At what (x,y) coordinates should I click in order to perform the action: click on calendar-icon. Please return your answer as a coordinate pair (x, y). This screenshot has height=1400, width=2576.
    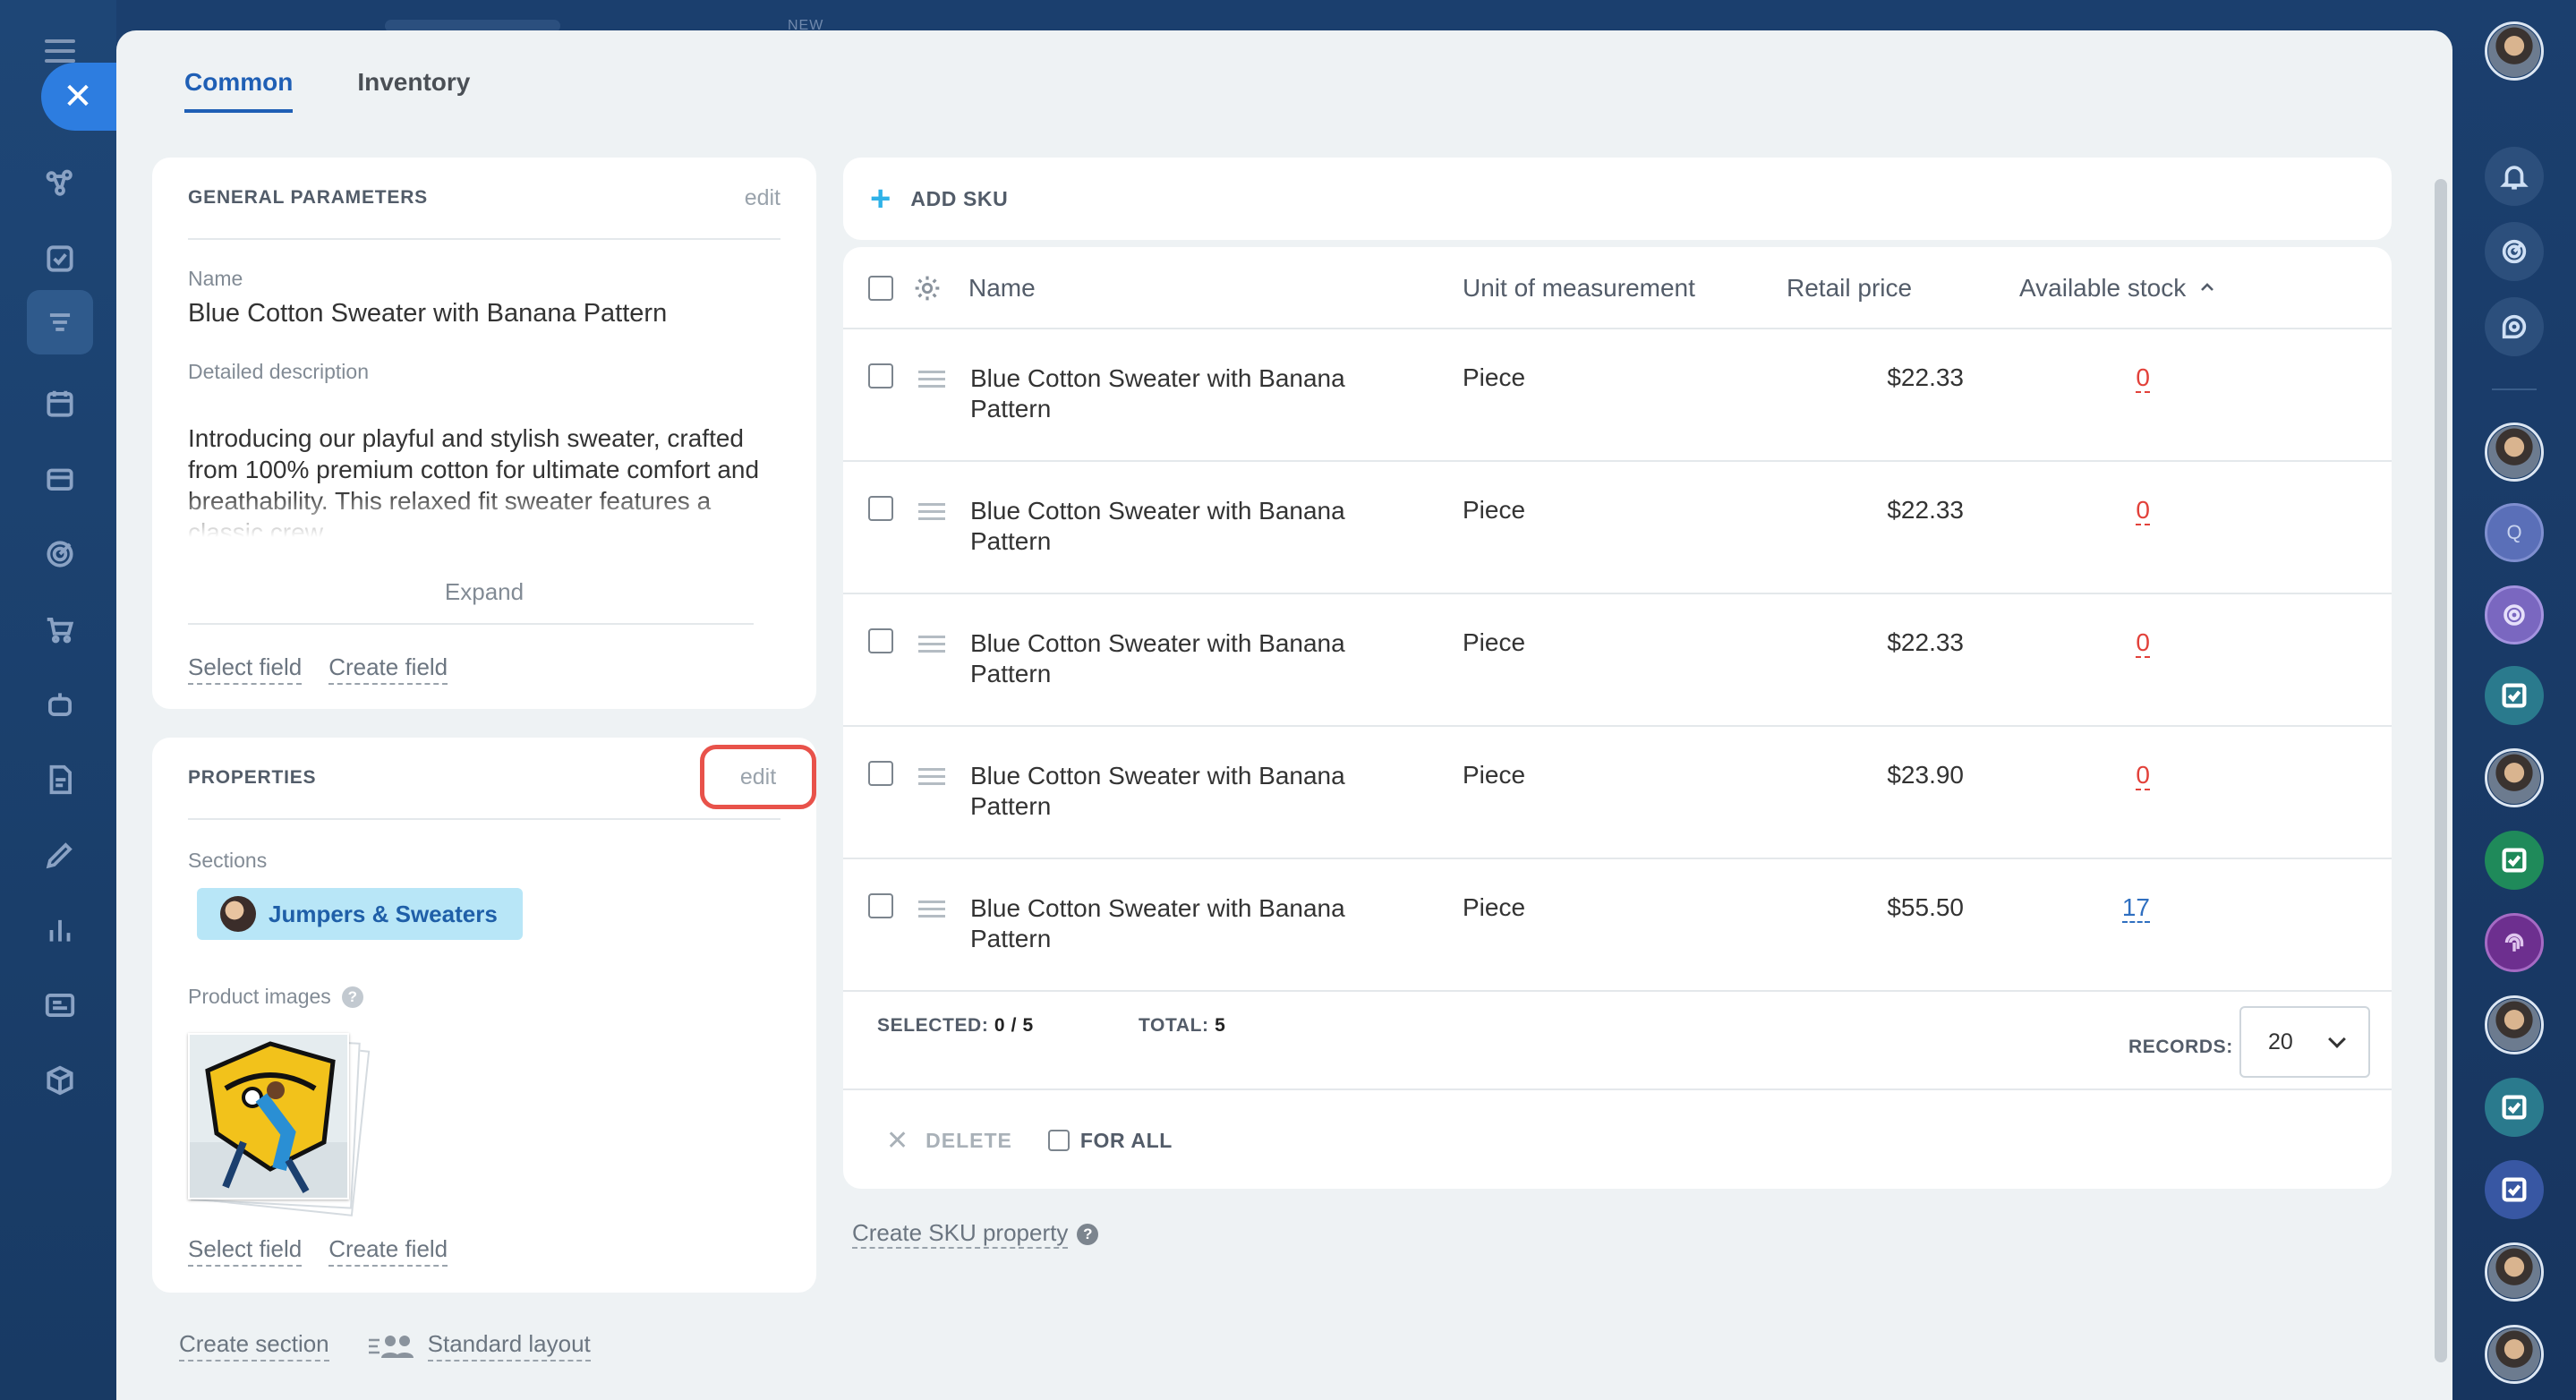
    Looking at the image, I should click on (60, 404).